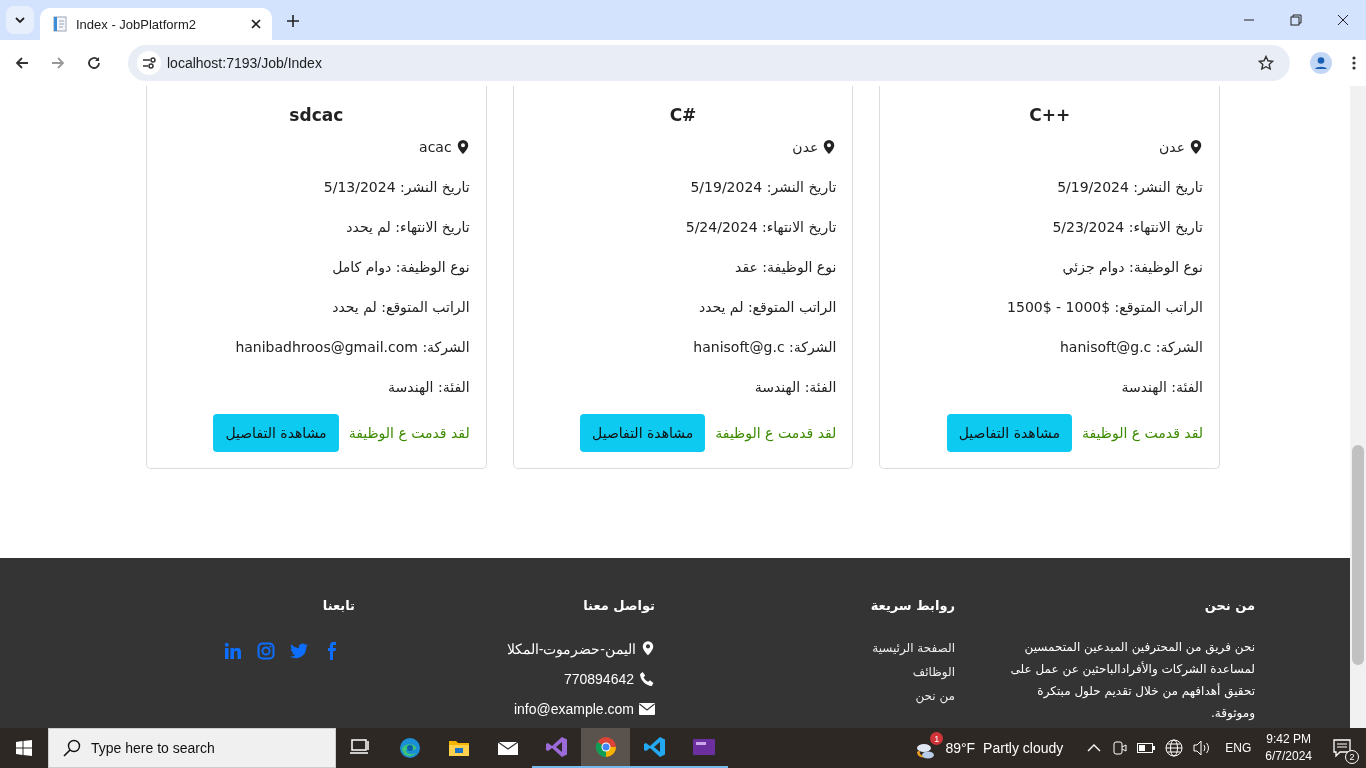 This screenshot has width=1366, height=768. I want to click on footer-heading: تواصل معنا, so click(619, 606).